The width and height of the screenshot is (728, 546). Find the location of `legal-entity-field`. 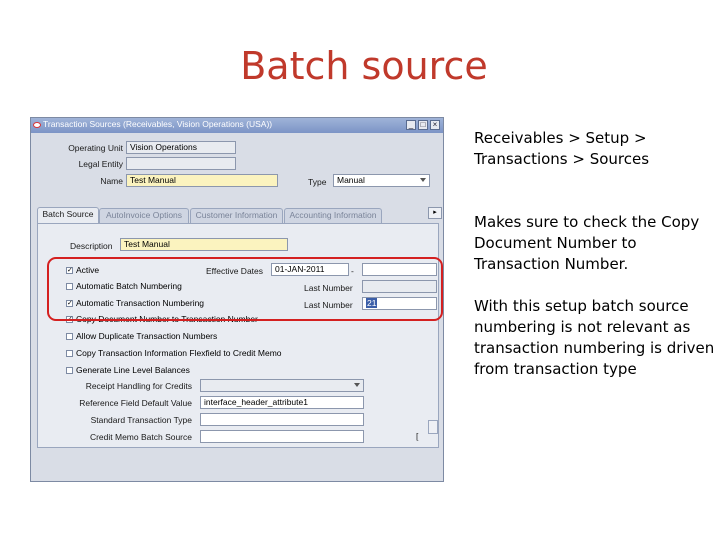

legal-entity-field is located at coordinates (181, 163).